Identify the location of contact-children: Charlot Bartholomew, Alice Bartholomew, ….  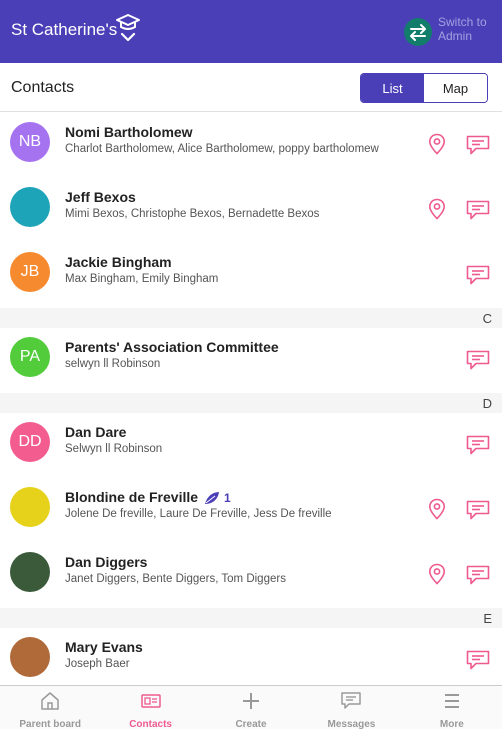
(222, 149).